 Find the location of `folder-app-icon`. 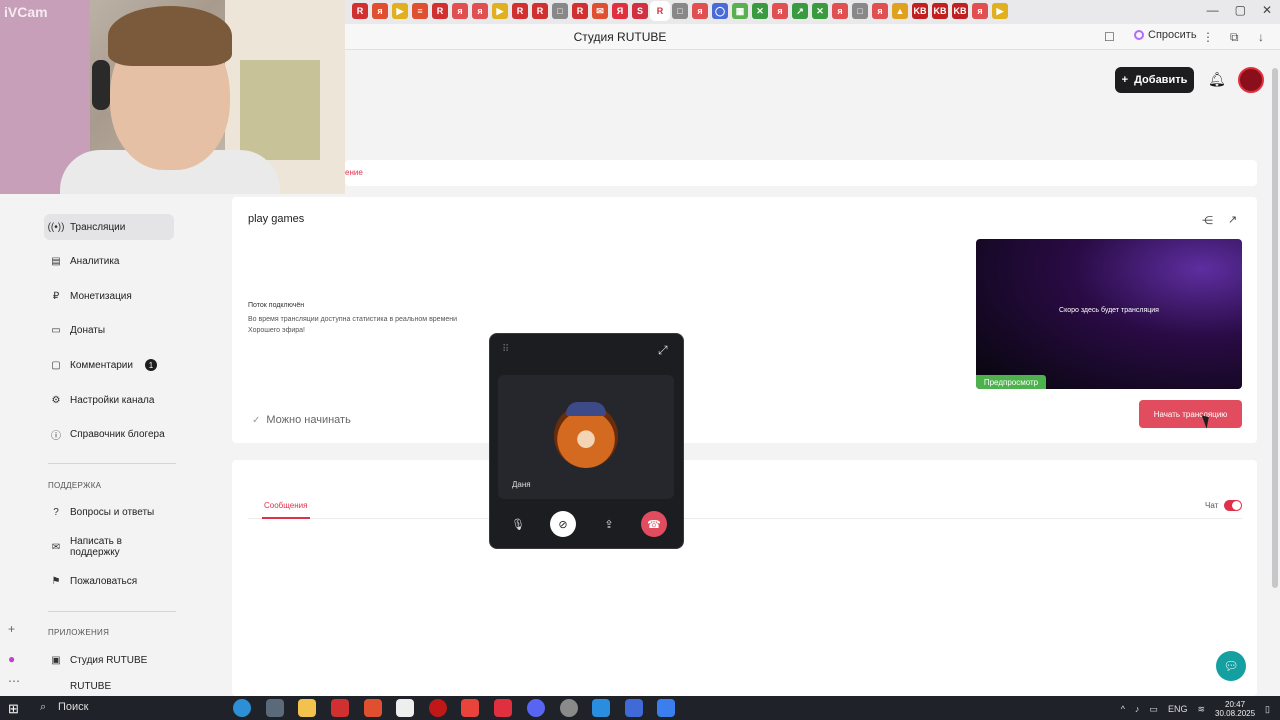

folder-app-icon is located at coordinates (307, 708).